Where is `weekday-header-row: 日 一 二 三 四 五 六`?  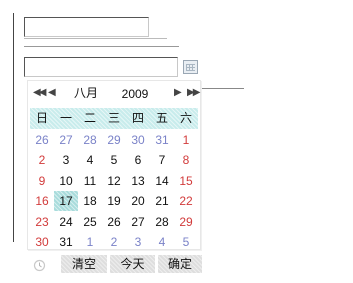
weekday-header-row: 日 一 二 三 四 五 六 is located at coordinates (114, 118).